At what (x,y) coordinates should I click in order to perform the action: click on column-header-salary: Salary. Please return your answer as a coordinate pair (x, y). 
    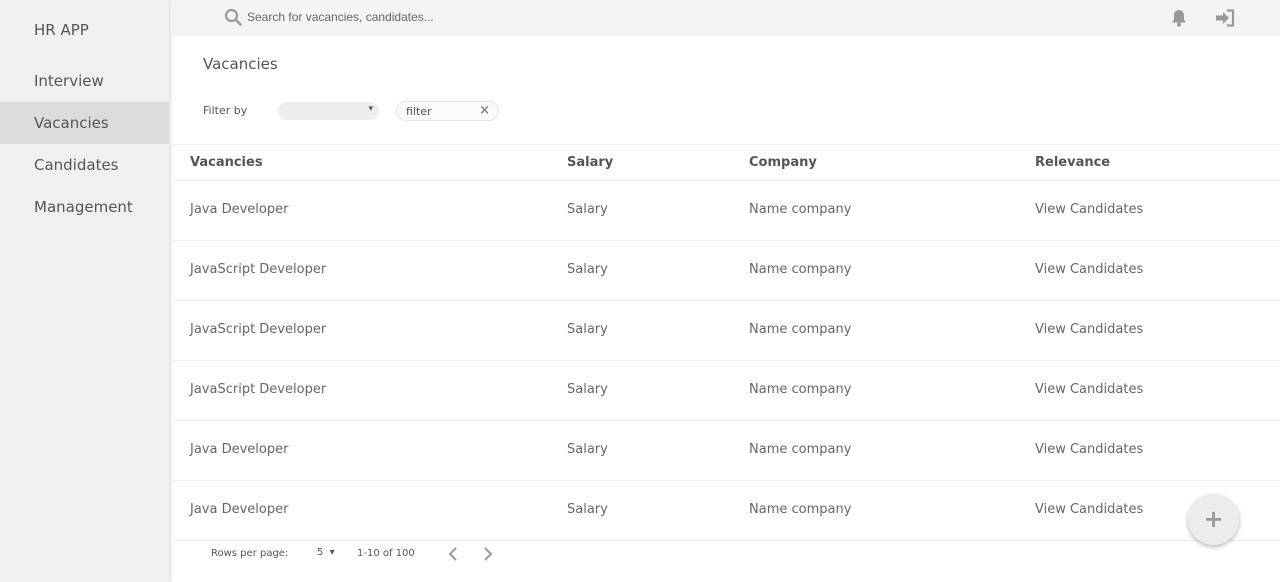
    Looking at the image, I should click on (590, 162).